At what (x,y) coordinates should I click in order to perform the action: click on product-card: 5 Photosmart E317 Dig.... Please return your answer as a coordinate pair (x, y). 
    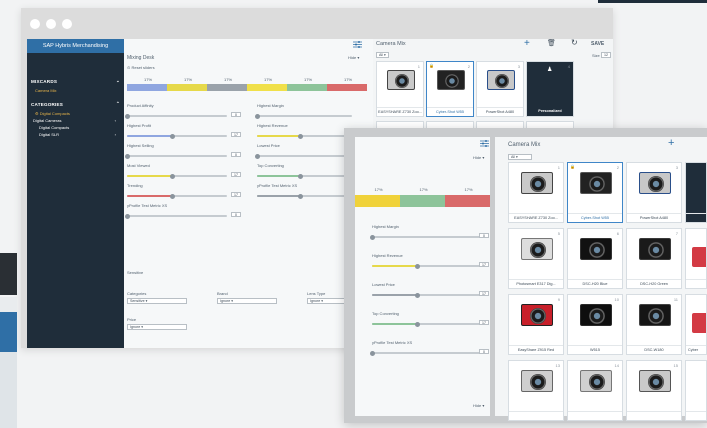
    Looking at the image, I should click on (536, 258).